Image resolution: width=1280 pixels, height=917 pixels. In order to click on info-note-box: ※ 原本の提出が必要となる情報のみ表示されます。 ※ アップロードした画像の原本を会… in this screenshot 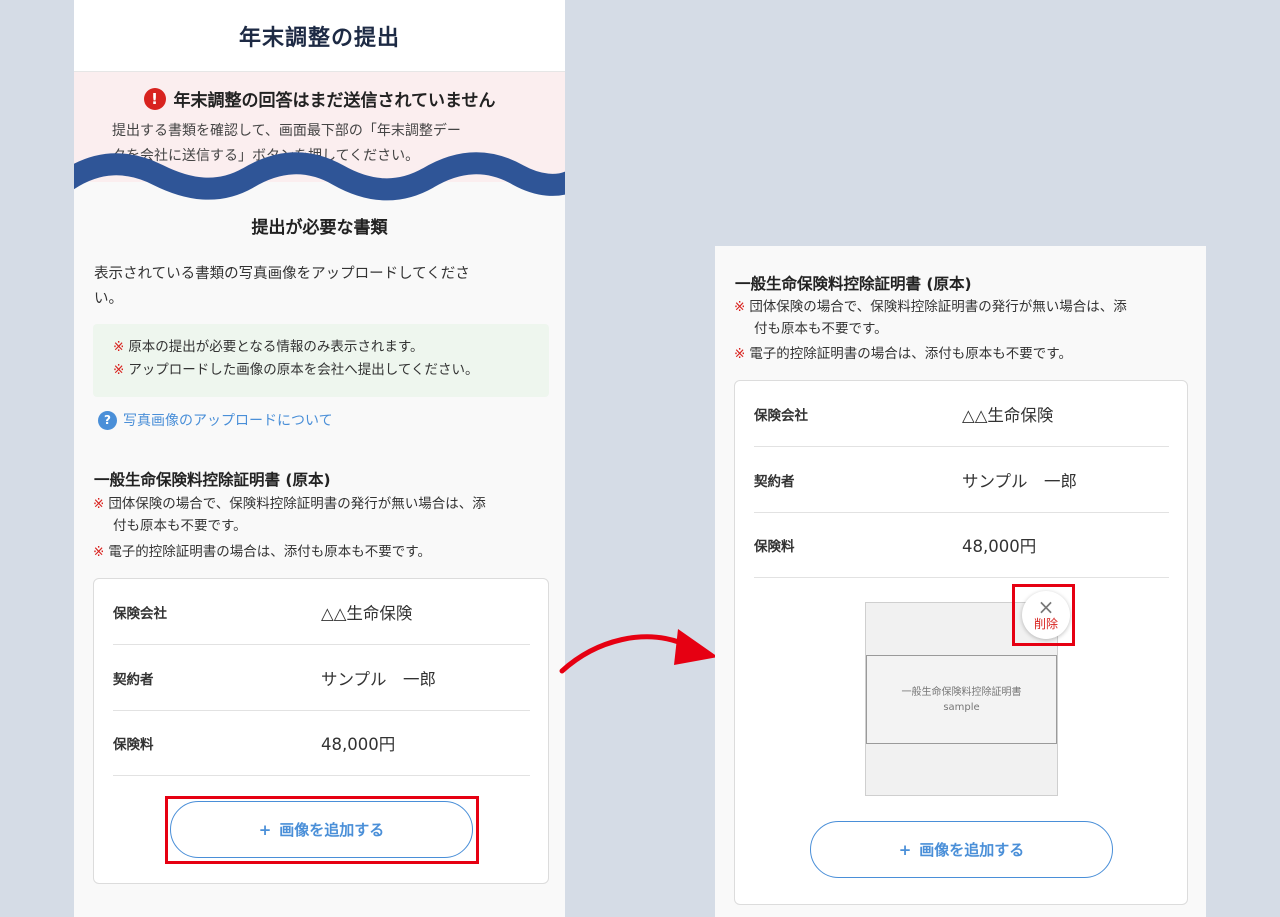, I will do `click(321, 360)`.